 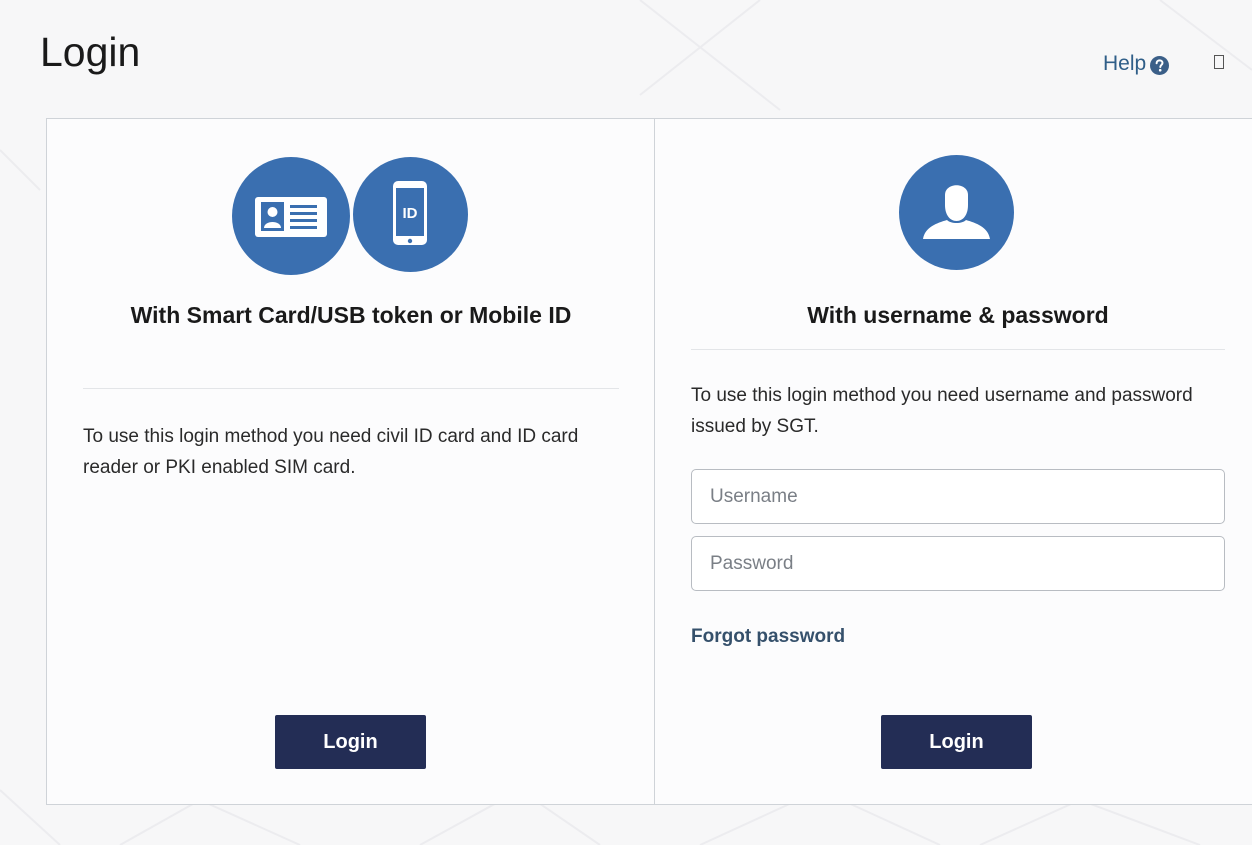 I want to click on question-circle-icon, so click(x=1160, y=65).